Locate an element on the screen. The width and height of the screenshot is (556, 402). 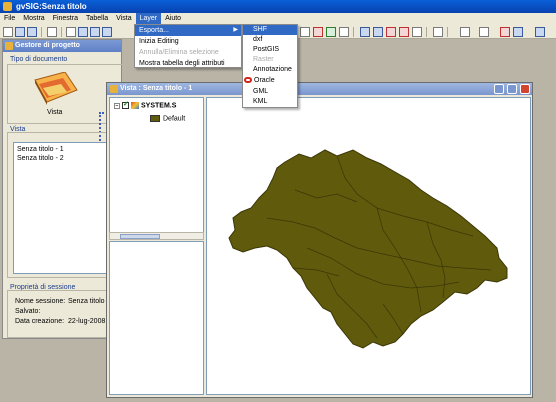
menu-finestra: Finestra is located at coordinates (65, 19).